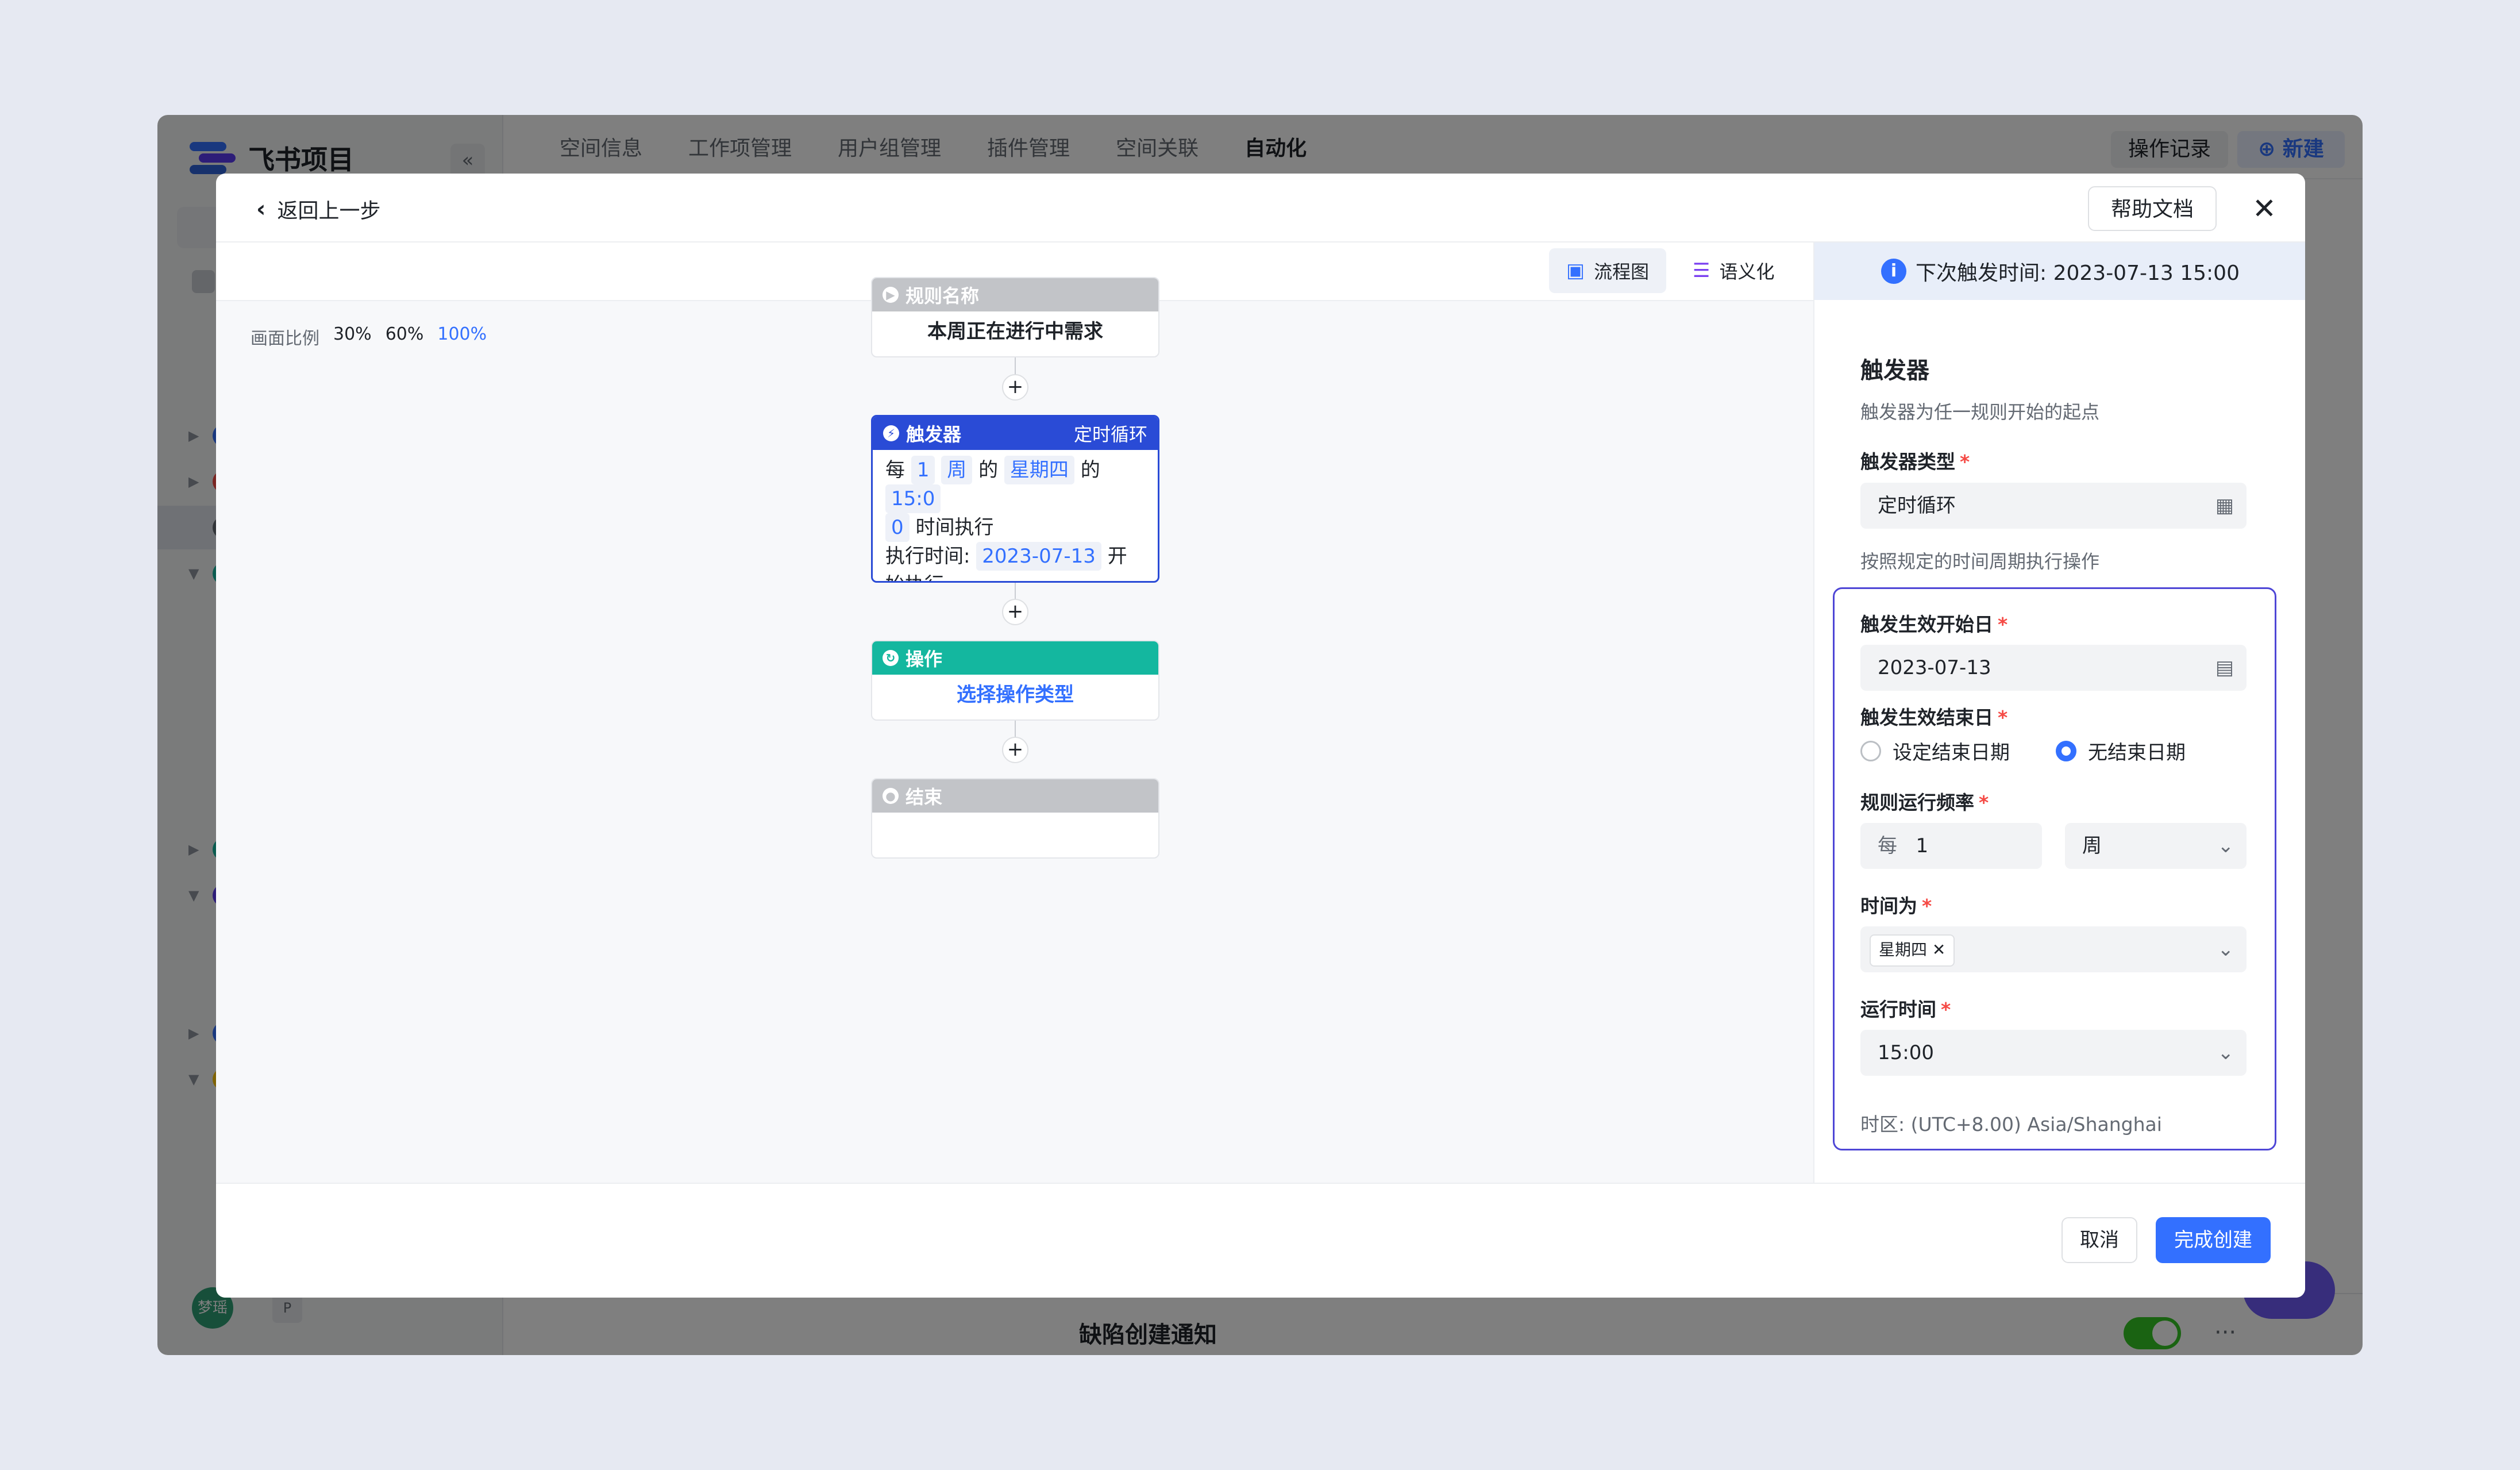 The width and height of the screenshot is (2520, 1470). I want to click on action-node-header: ↻ 操作, so click(1015, 658).